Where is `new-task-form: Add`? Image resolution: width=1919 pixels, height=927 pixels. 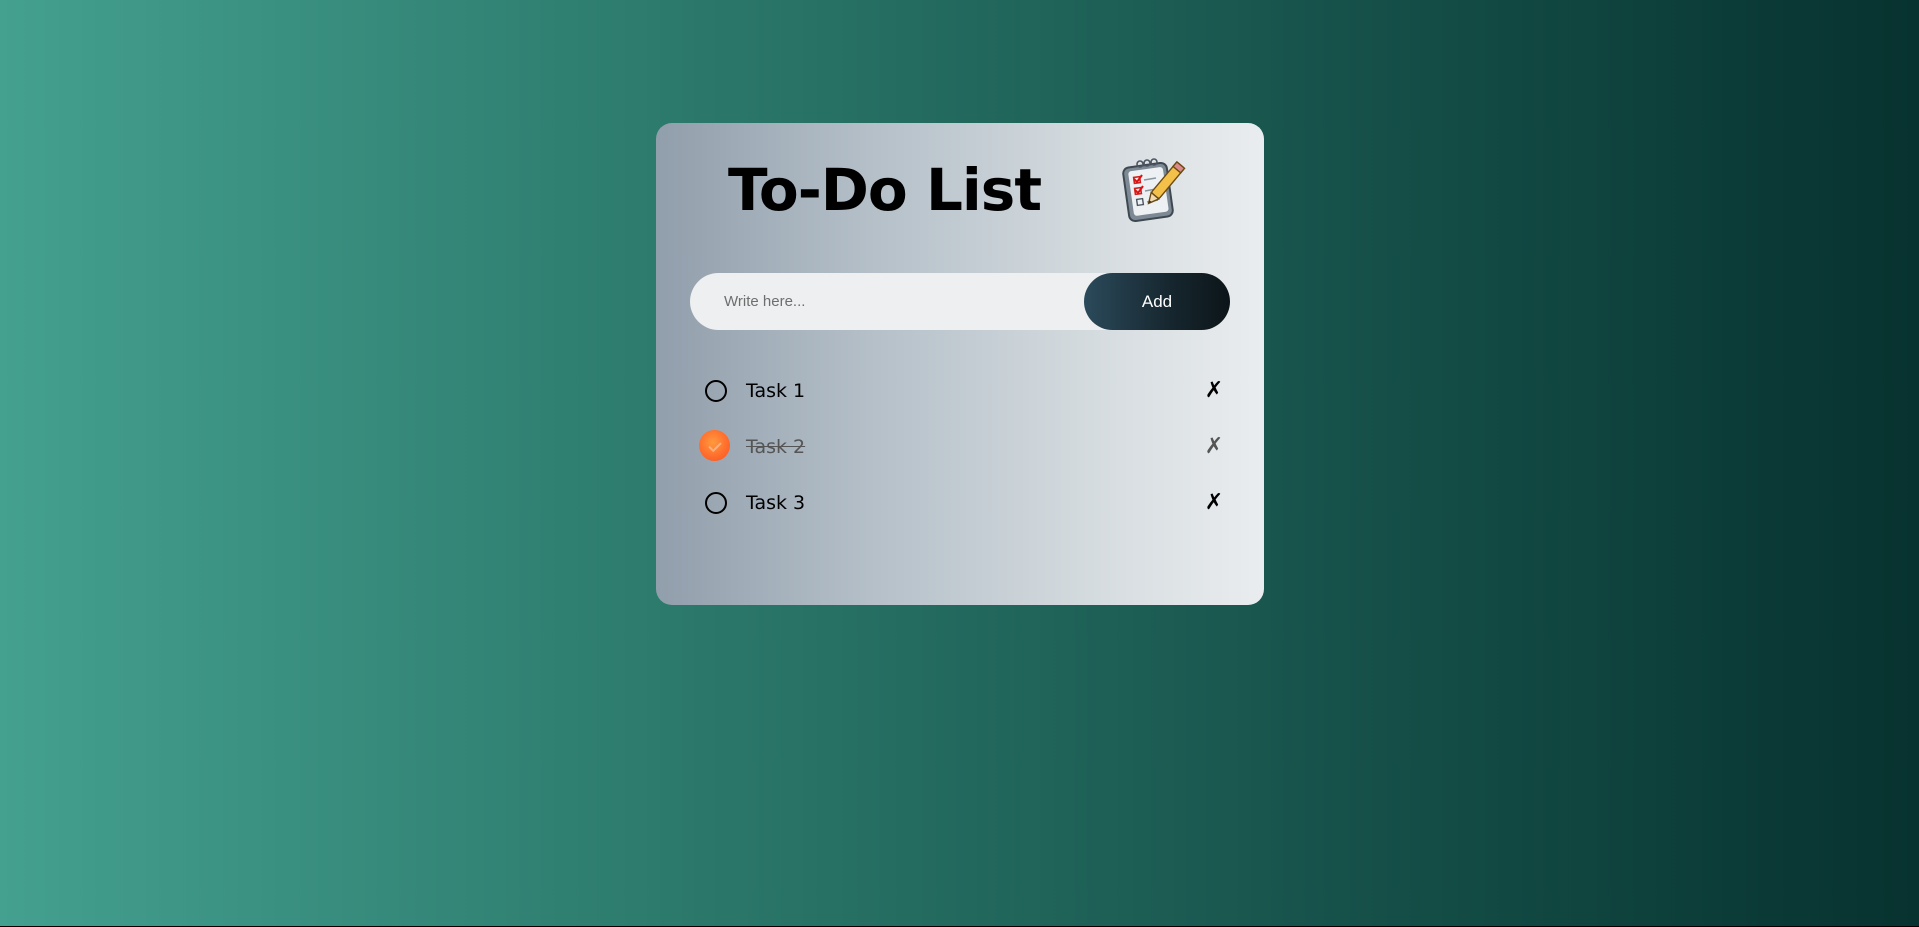 new-task-form: Add is located at coordinates (960, 301).